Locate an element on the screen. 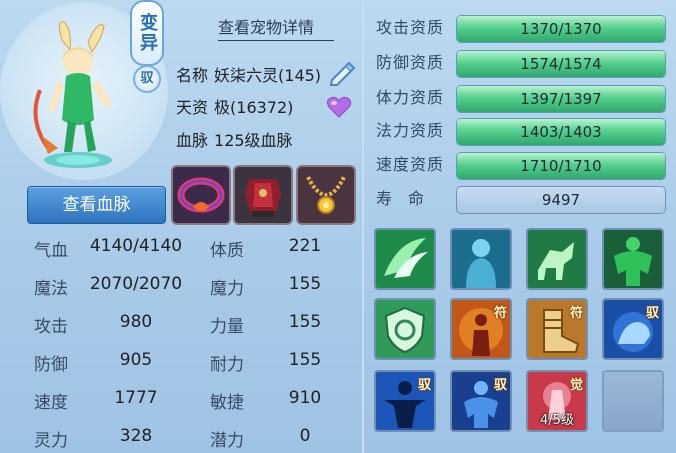  green-shield-skill-icon is located at coordinates (405, 329).